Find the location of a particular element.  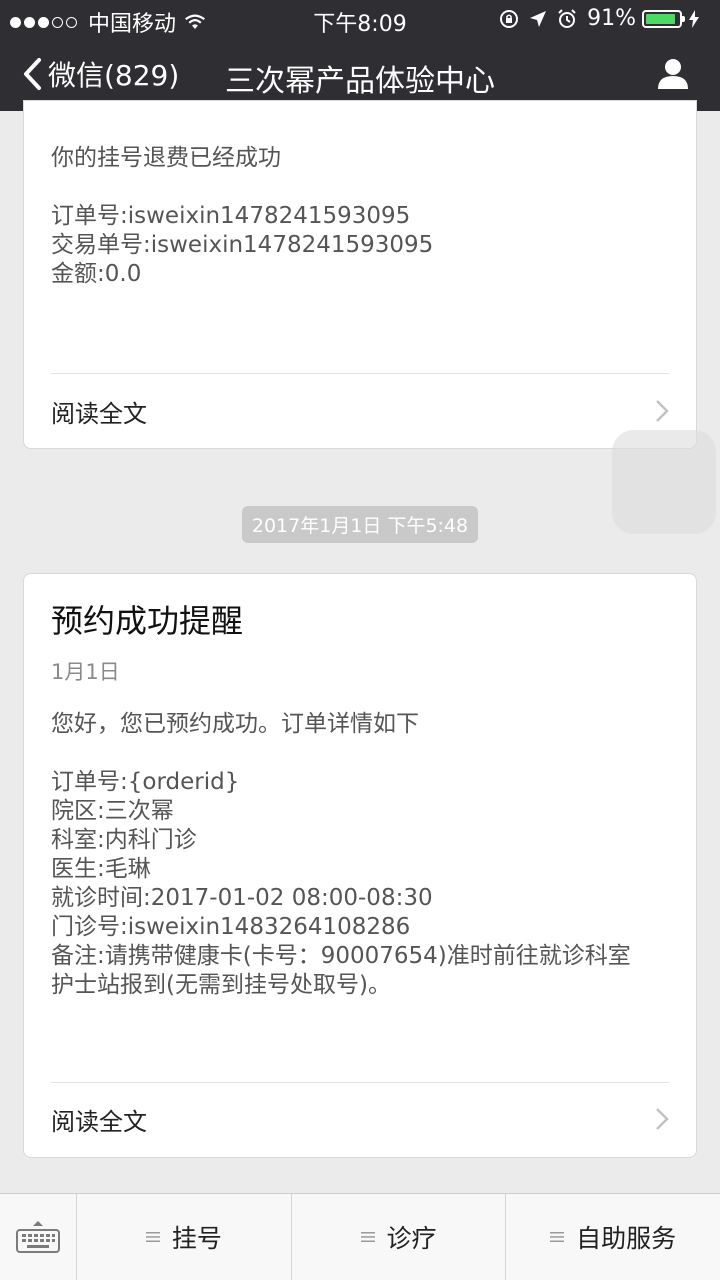

charging-icon is located at coordinates (694, 18).